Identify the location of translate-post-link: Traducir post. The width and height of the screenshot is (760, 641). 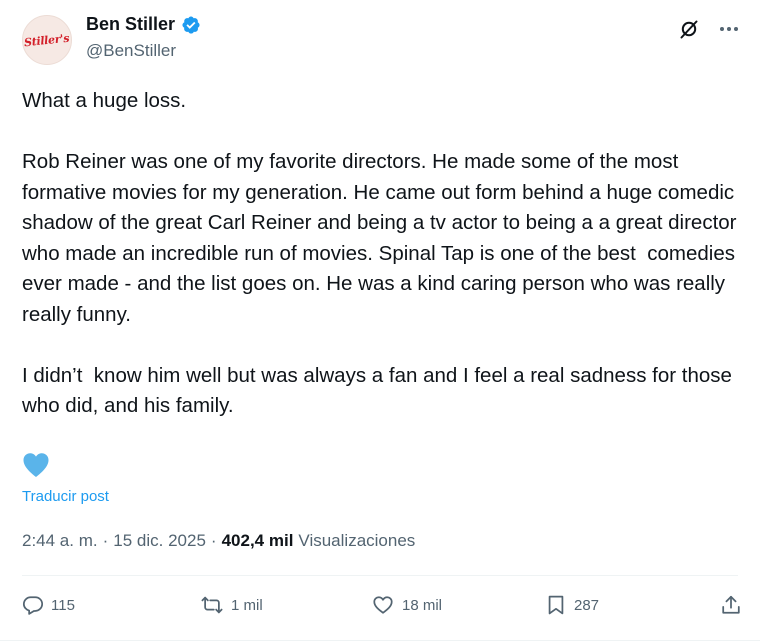
(65, 496).